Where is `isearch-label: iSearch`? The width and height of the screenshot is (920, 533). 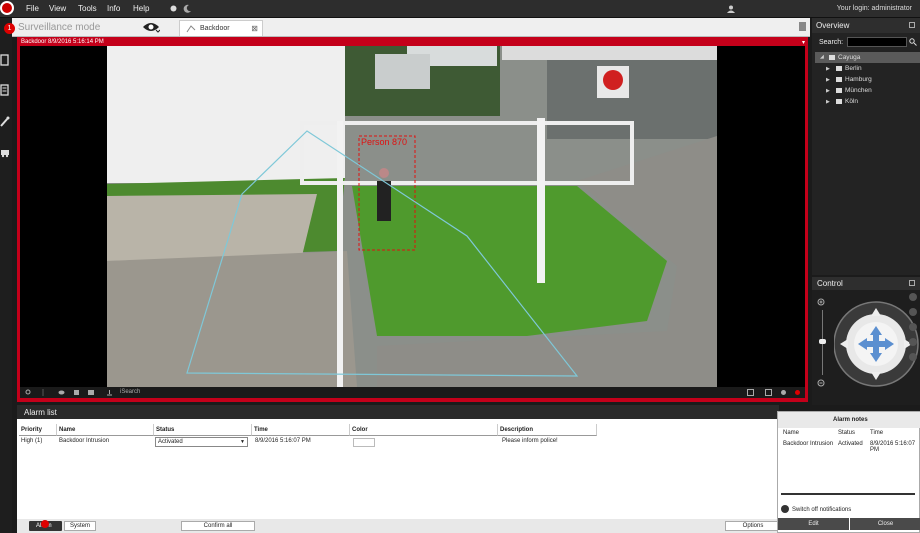 isearch-label: iSearch is located at coordinates (130, 392).